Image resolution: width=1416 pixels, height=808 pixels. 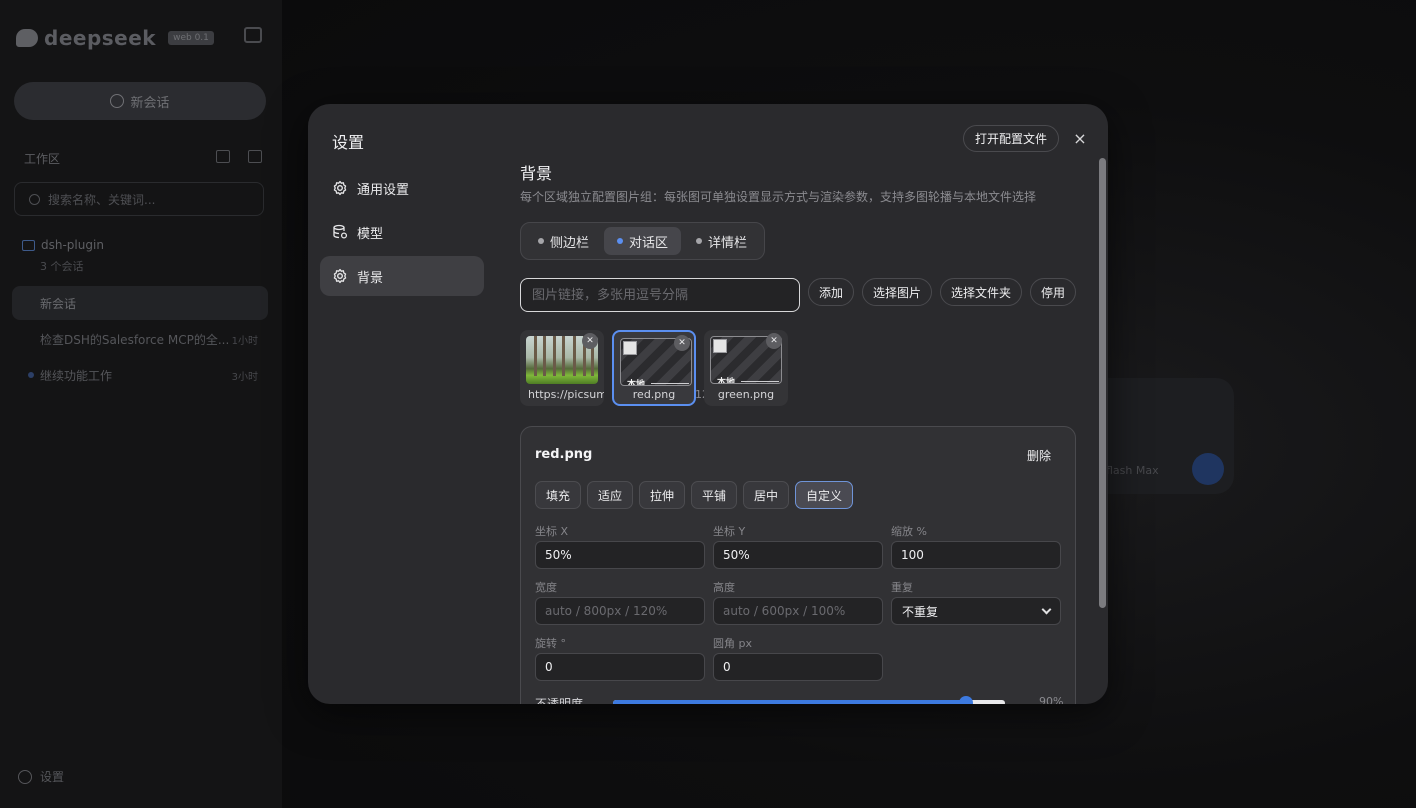 What do you see at coordinates (34, 199) in the screenshot?
I see `search-icon` at bounding box center [34, 199].